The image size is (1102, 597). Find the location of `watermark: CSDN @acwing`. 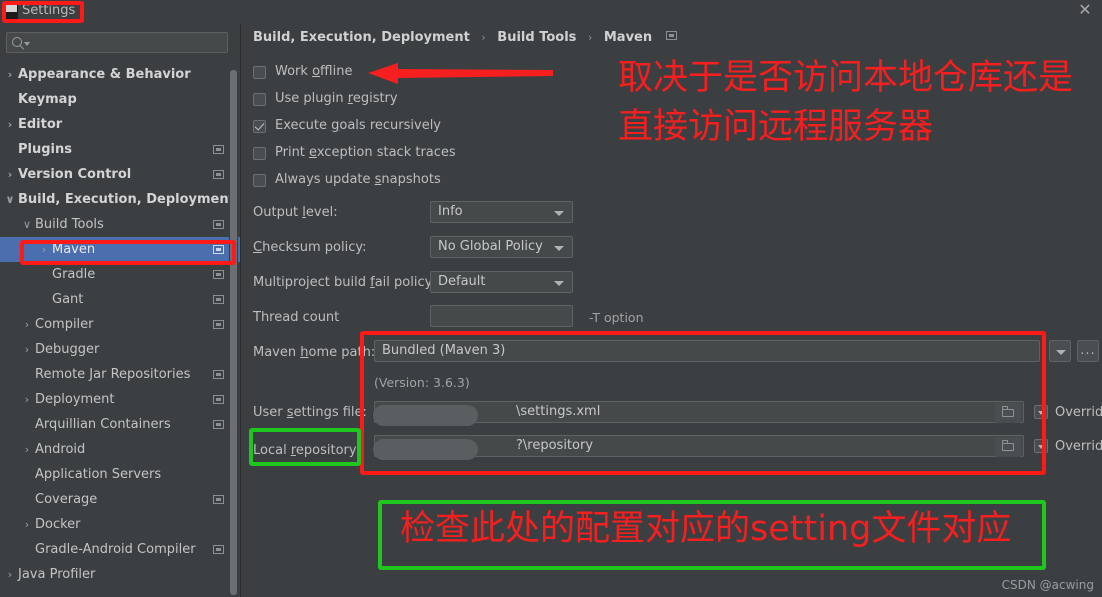

watermark: CSDN @acwing is located at coordinates (1047, 585).